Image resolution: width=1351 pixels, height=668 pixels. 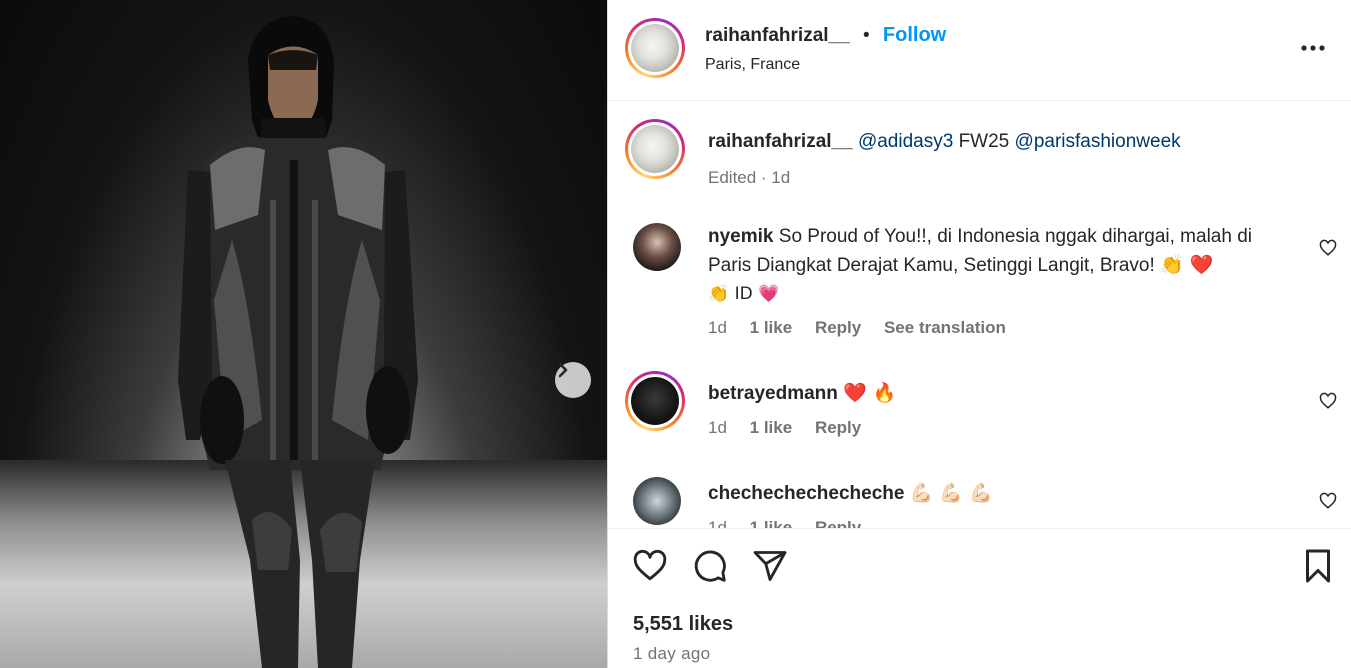 I want to click on comment-text: 💪🏻 💪🏻 💪🏻, so click(x=951, y=493).